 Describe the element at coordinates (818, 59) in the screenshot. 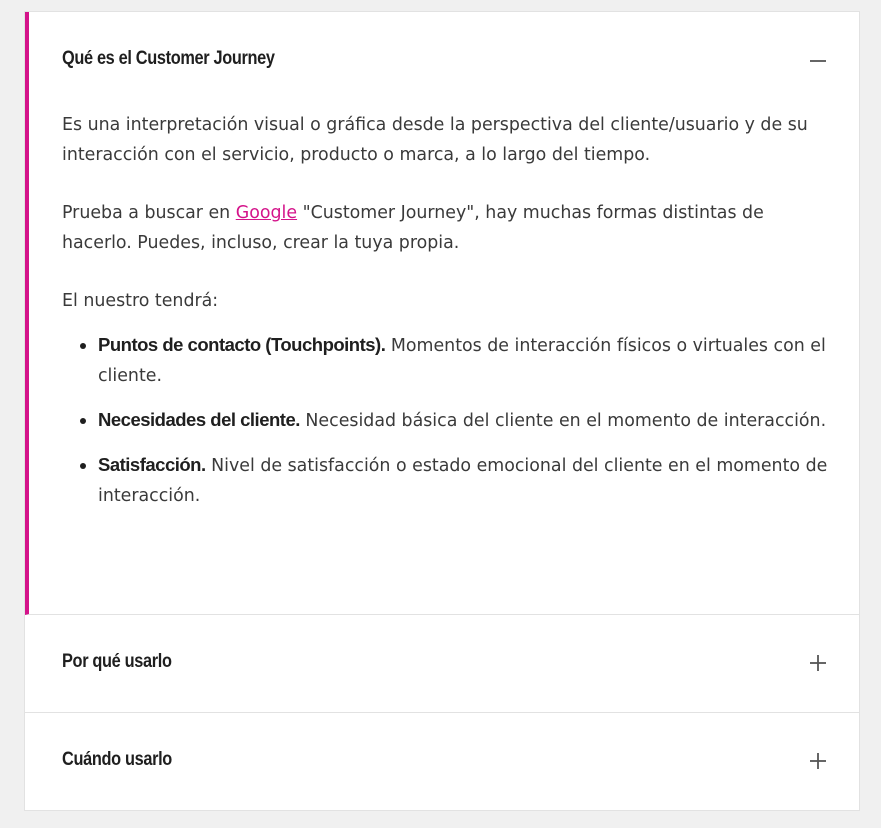

I see `minus-icon` at that location.